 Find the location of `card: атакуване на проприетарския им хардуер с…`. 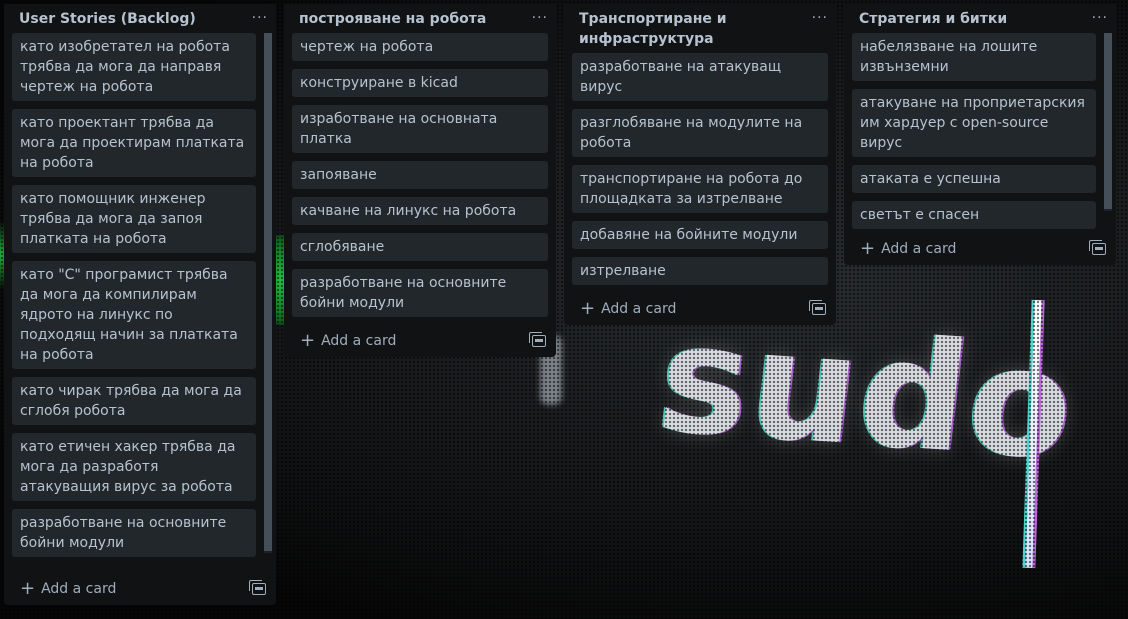

card: атакуване на проприетарския им хардуер с… is located at coordinates (974, 123).